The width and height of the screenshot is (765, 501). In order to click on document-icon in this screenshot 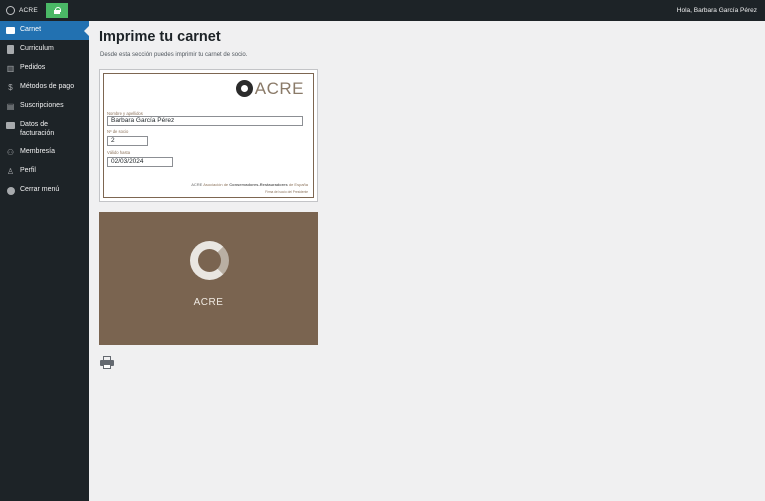, I will do `click(10, 49)`.